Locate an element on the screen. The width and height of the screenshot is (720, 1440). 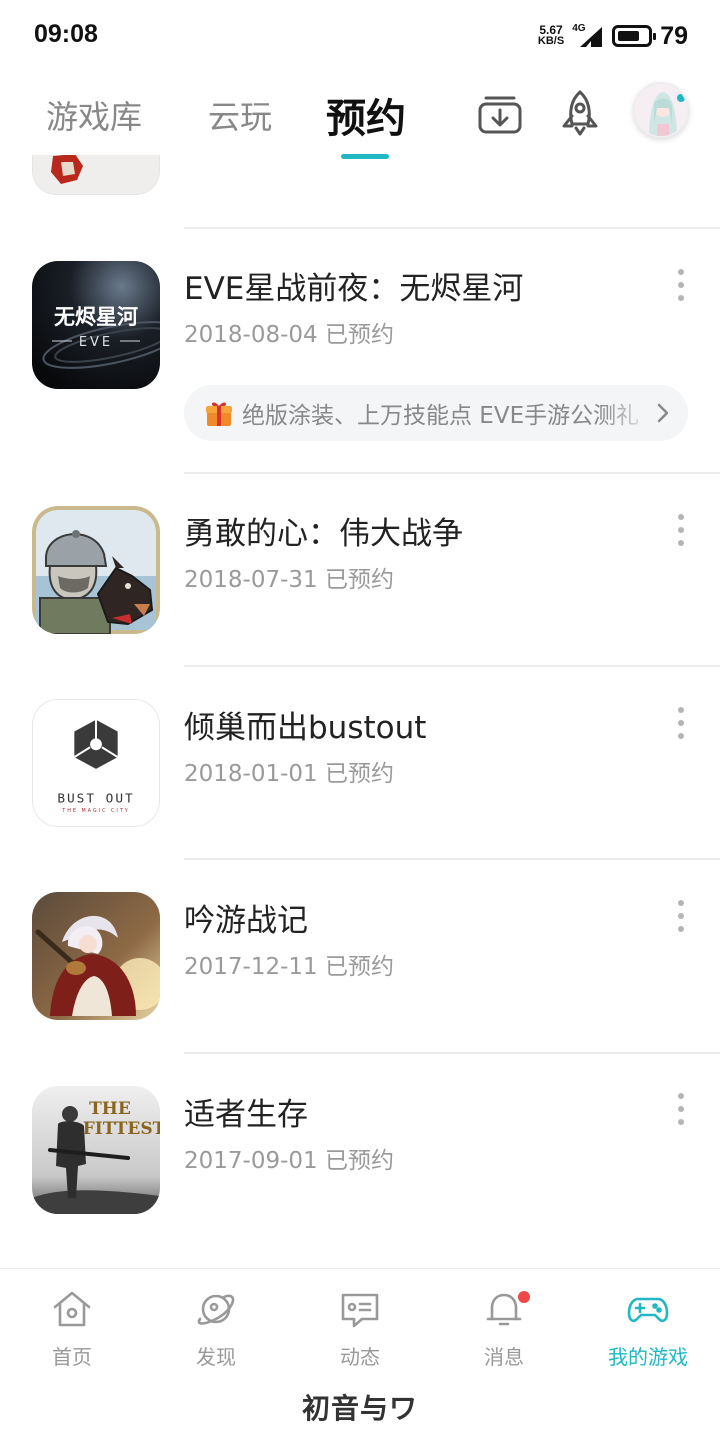
status-time: 09:08 is located at coordinates (66, 34).